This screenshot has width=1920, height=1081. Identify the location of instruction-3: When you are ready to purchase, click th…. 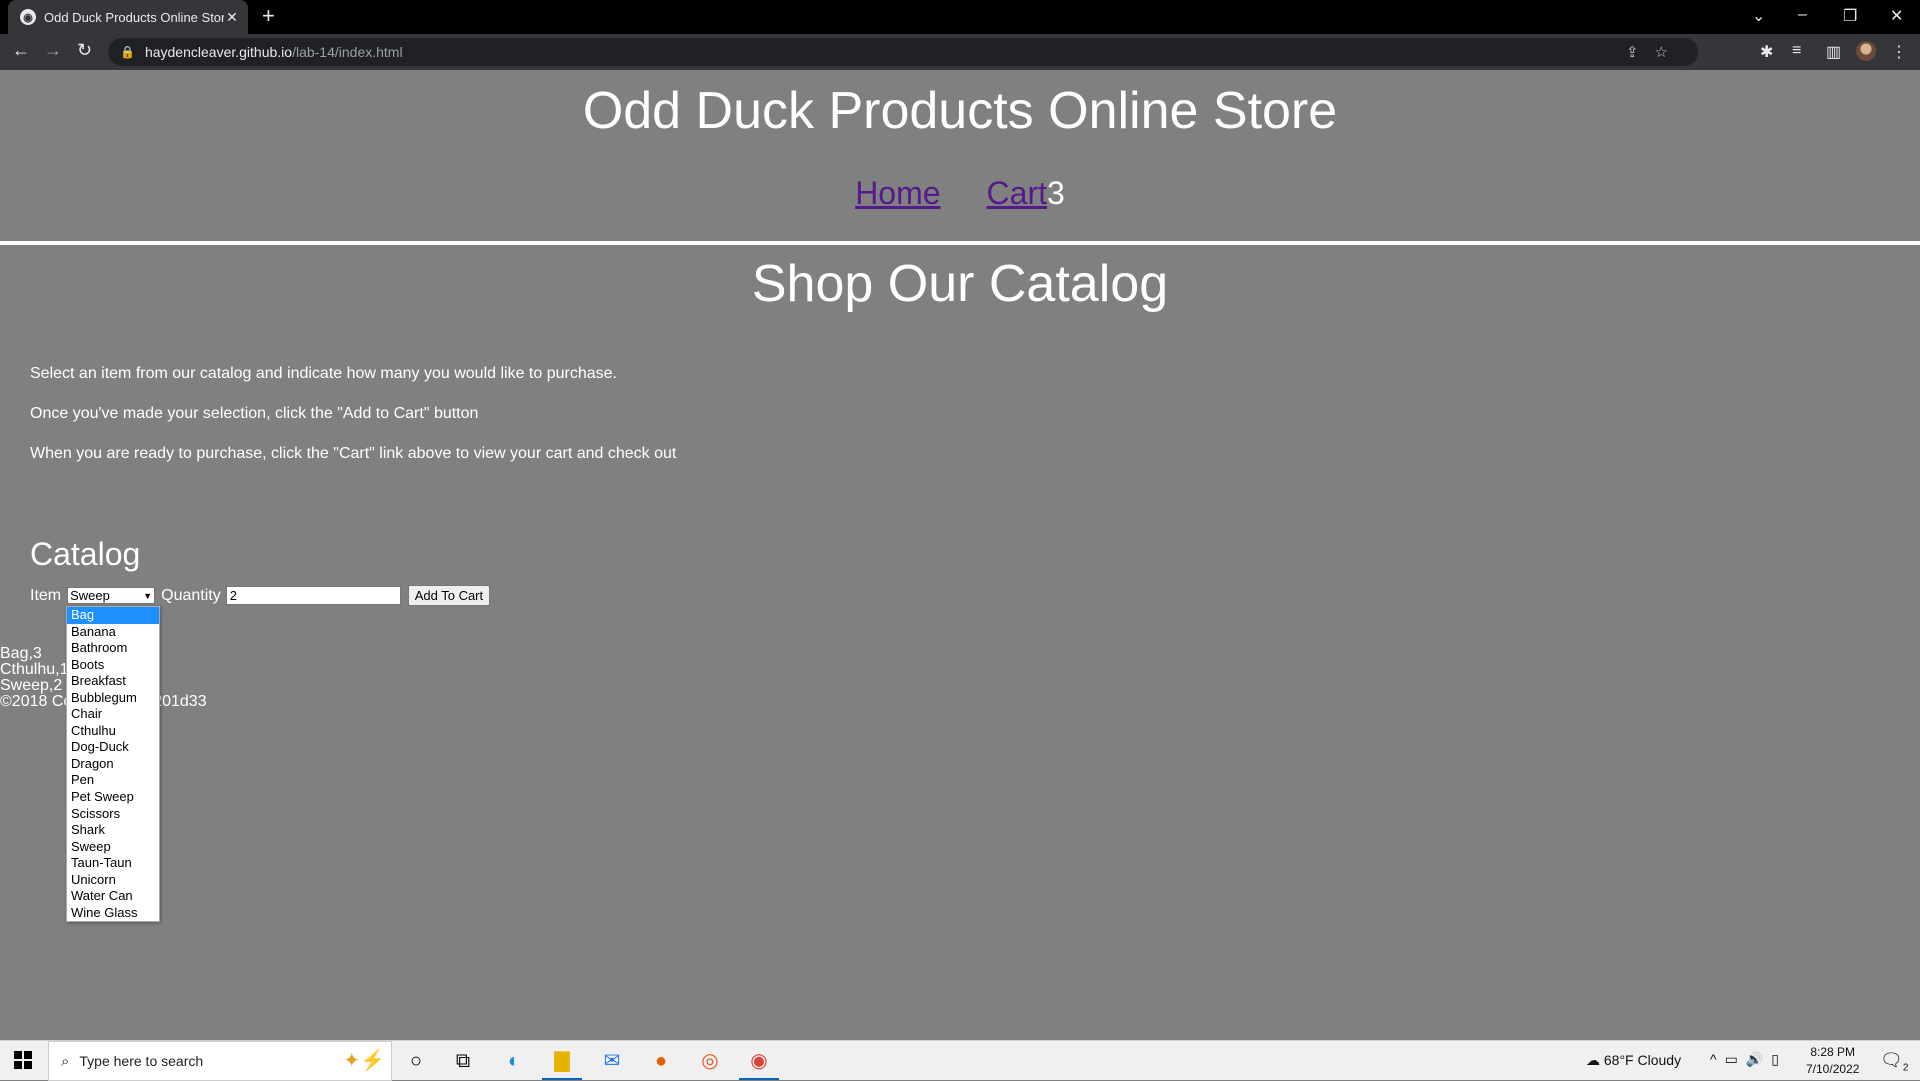
(353, 453).